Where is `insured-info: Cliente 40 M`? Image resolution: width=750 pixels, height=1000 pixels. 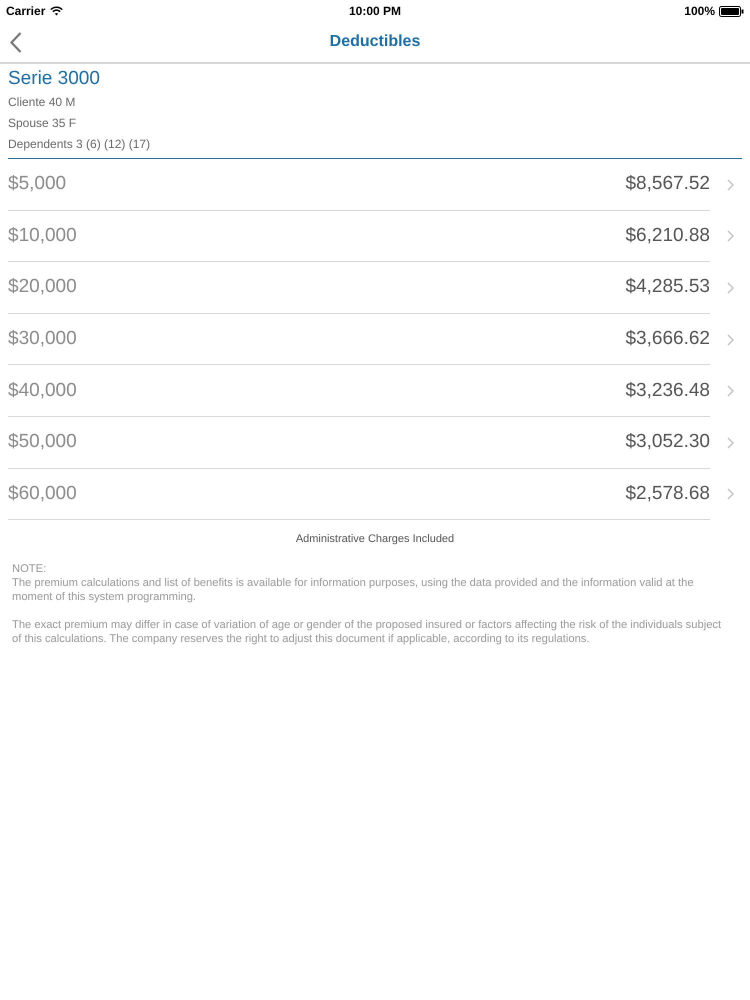
insured-info: Cliente 40 M is located at coordinates (42, 102).